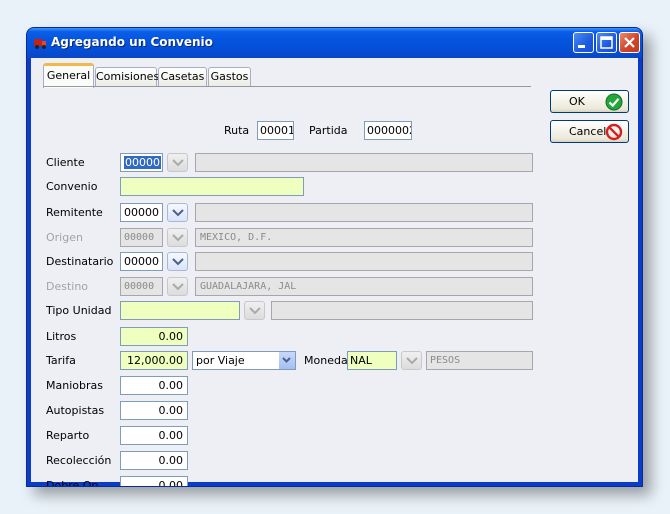  I want to click on cancel-icon, so click(614, 132).